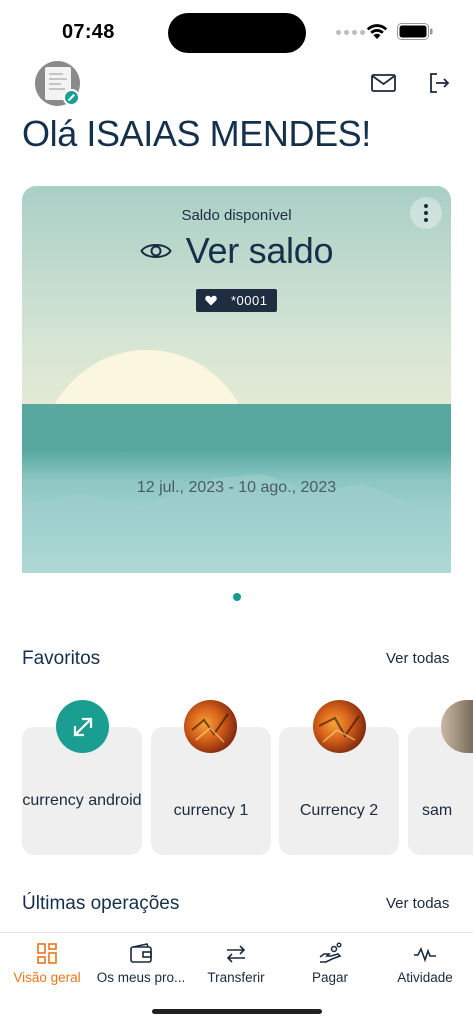 The width and height of the screenshot is (473, 1024). I want to click on pay-icon, so click(330, 952).